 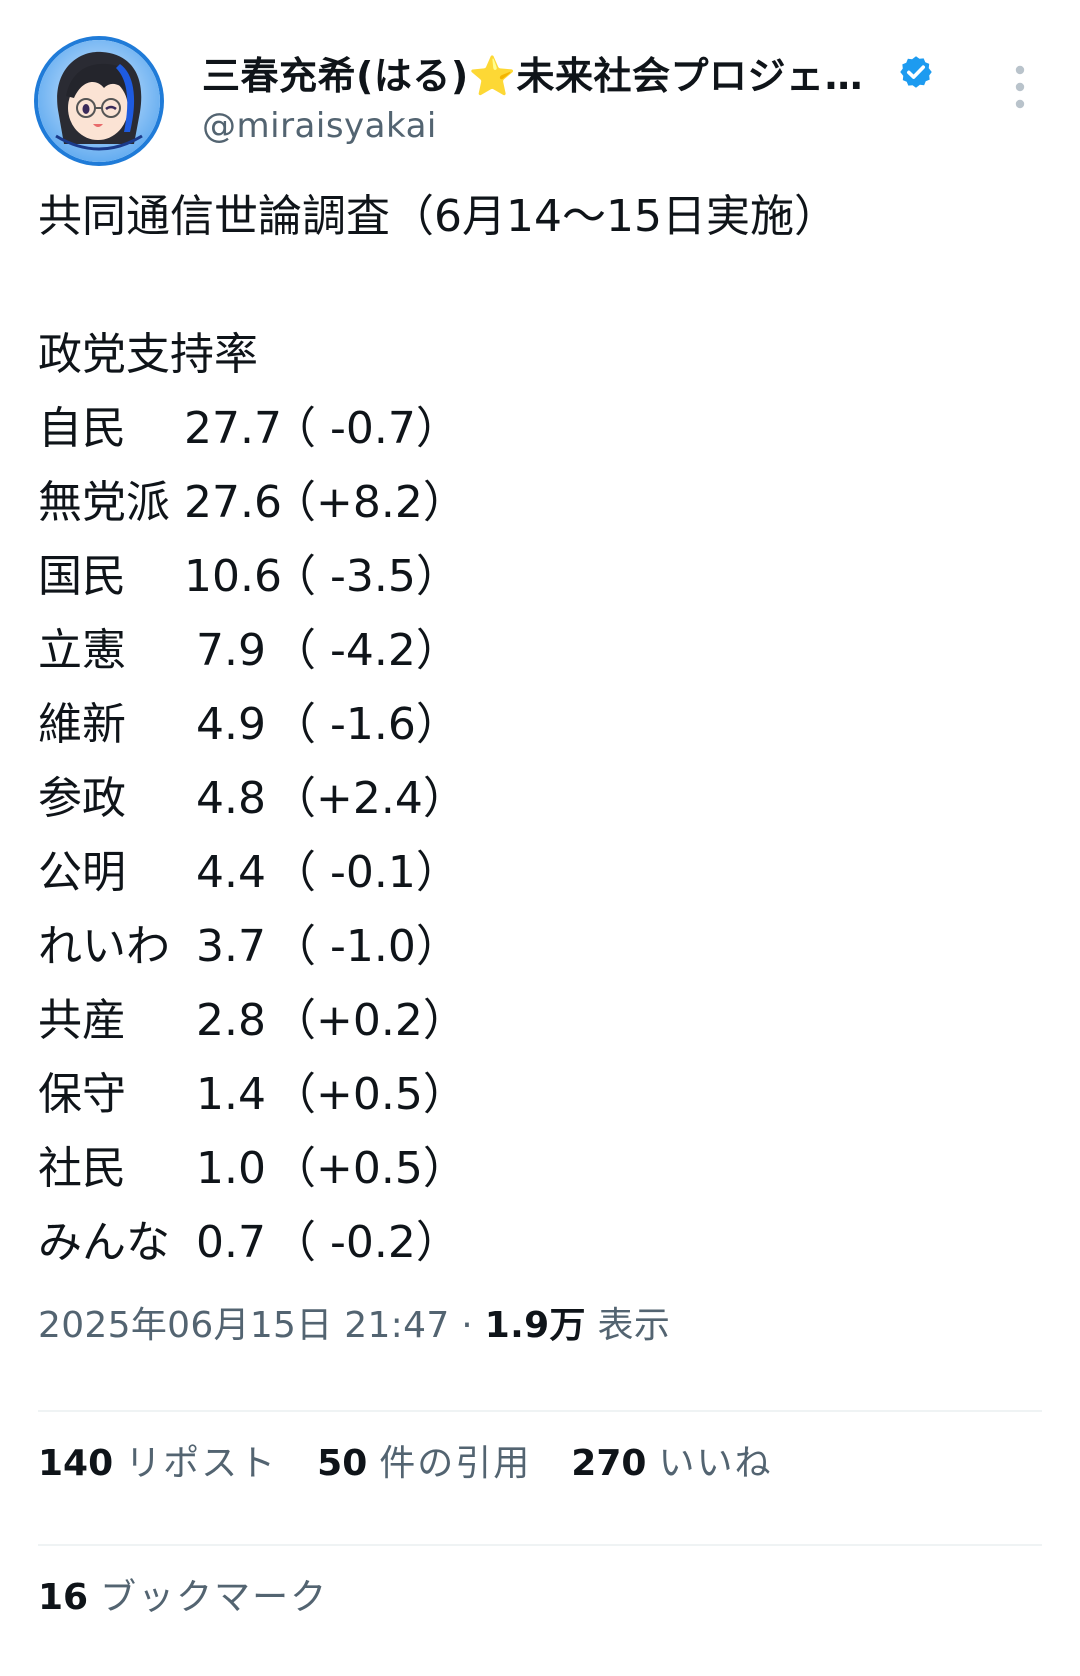 What do you see at coordinates (538, 1021) in the screenshot?
I see `support-row: 共産 2.8 （+0.2）` at bounding box center [538, 1021].